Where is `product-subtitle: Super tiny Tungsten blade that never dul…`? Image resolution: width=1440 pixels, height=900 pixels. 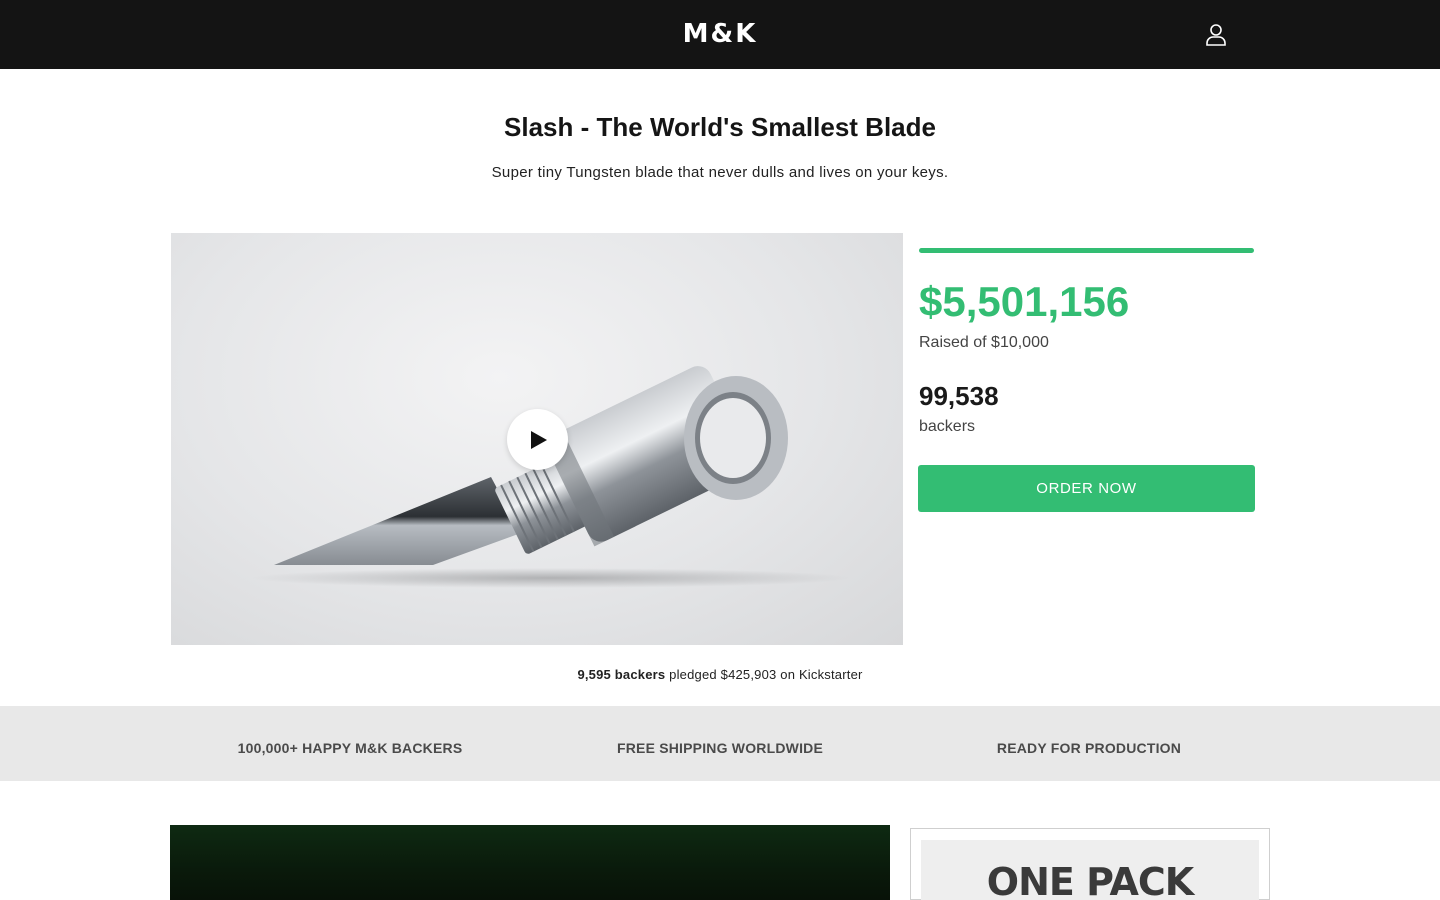
product-subtitle: Super tiny Tungsten blade that never dul… is located at coordinates (720, 172).